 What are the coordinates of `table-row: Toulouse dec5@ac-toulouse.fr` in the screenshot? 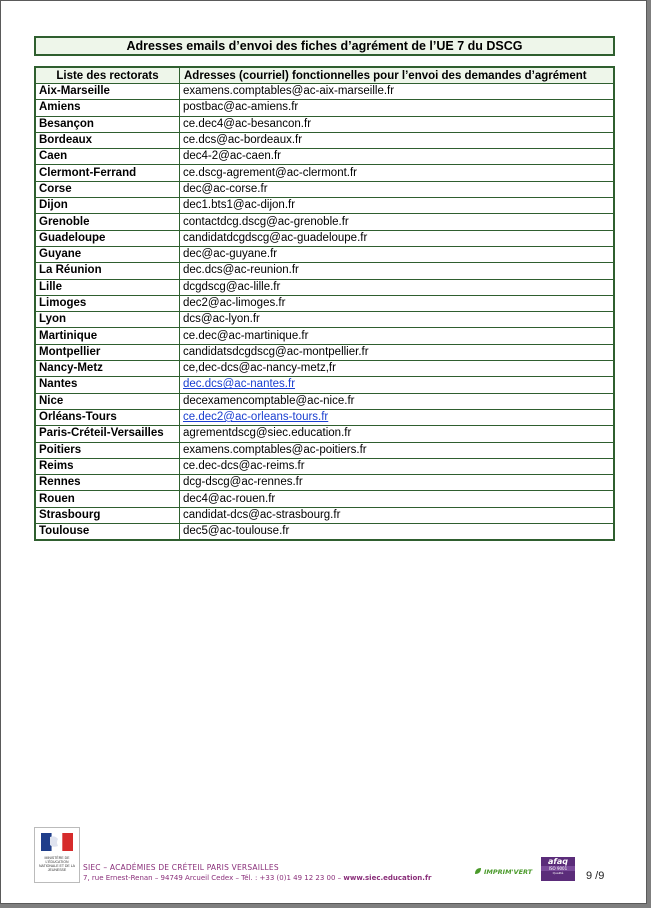 It's located at (324, 532).